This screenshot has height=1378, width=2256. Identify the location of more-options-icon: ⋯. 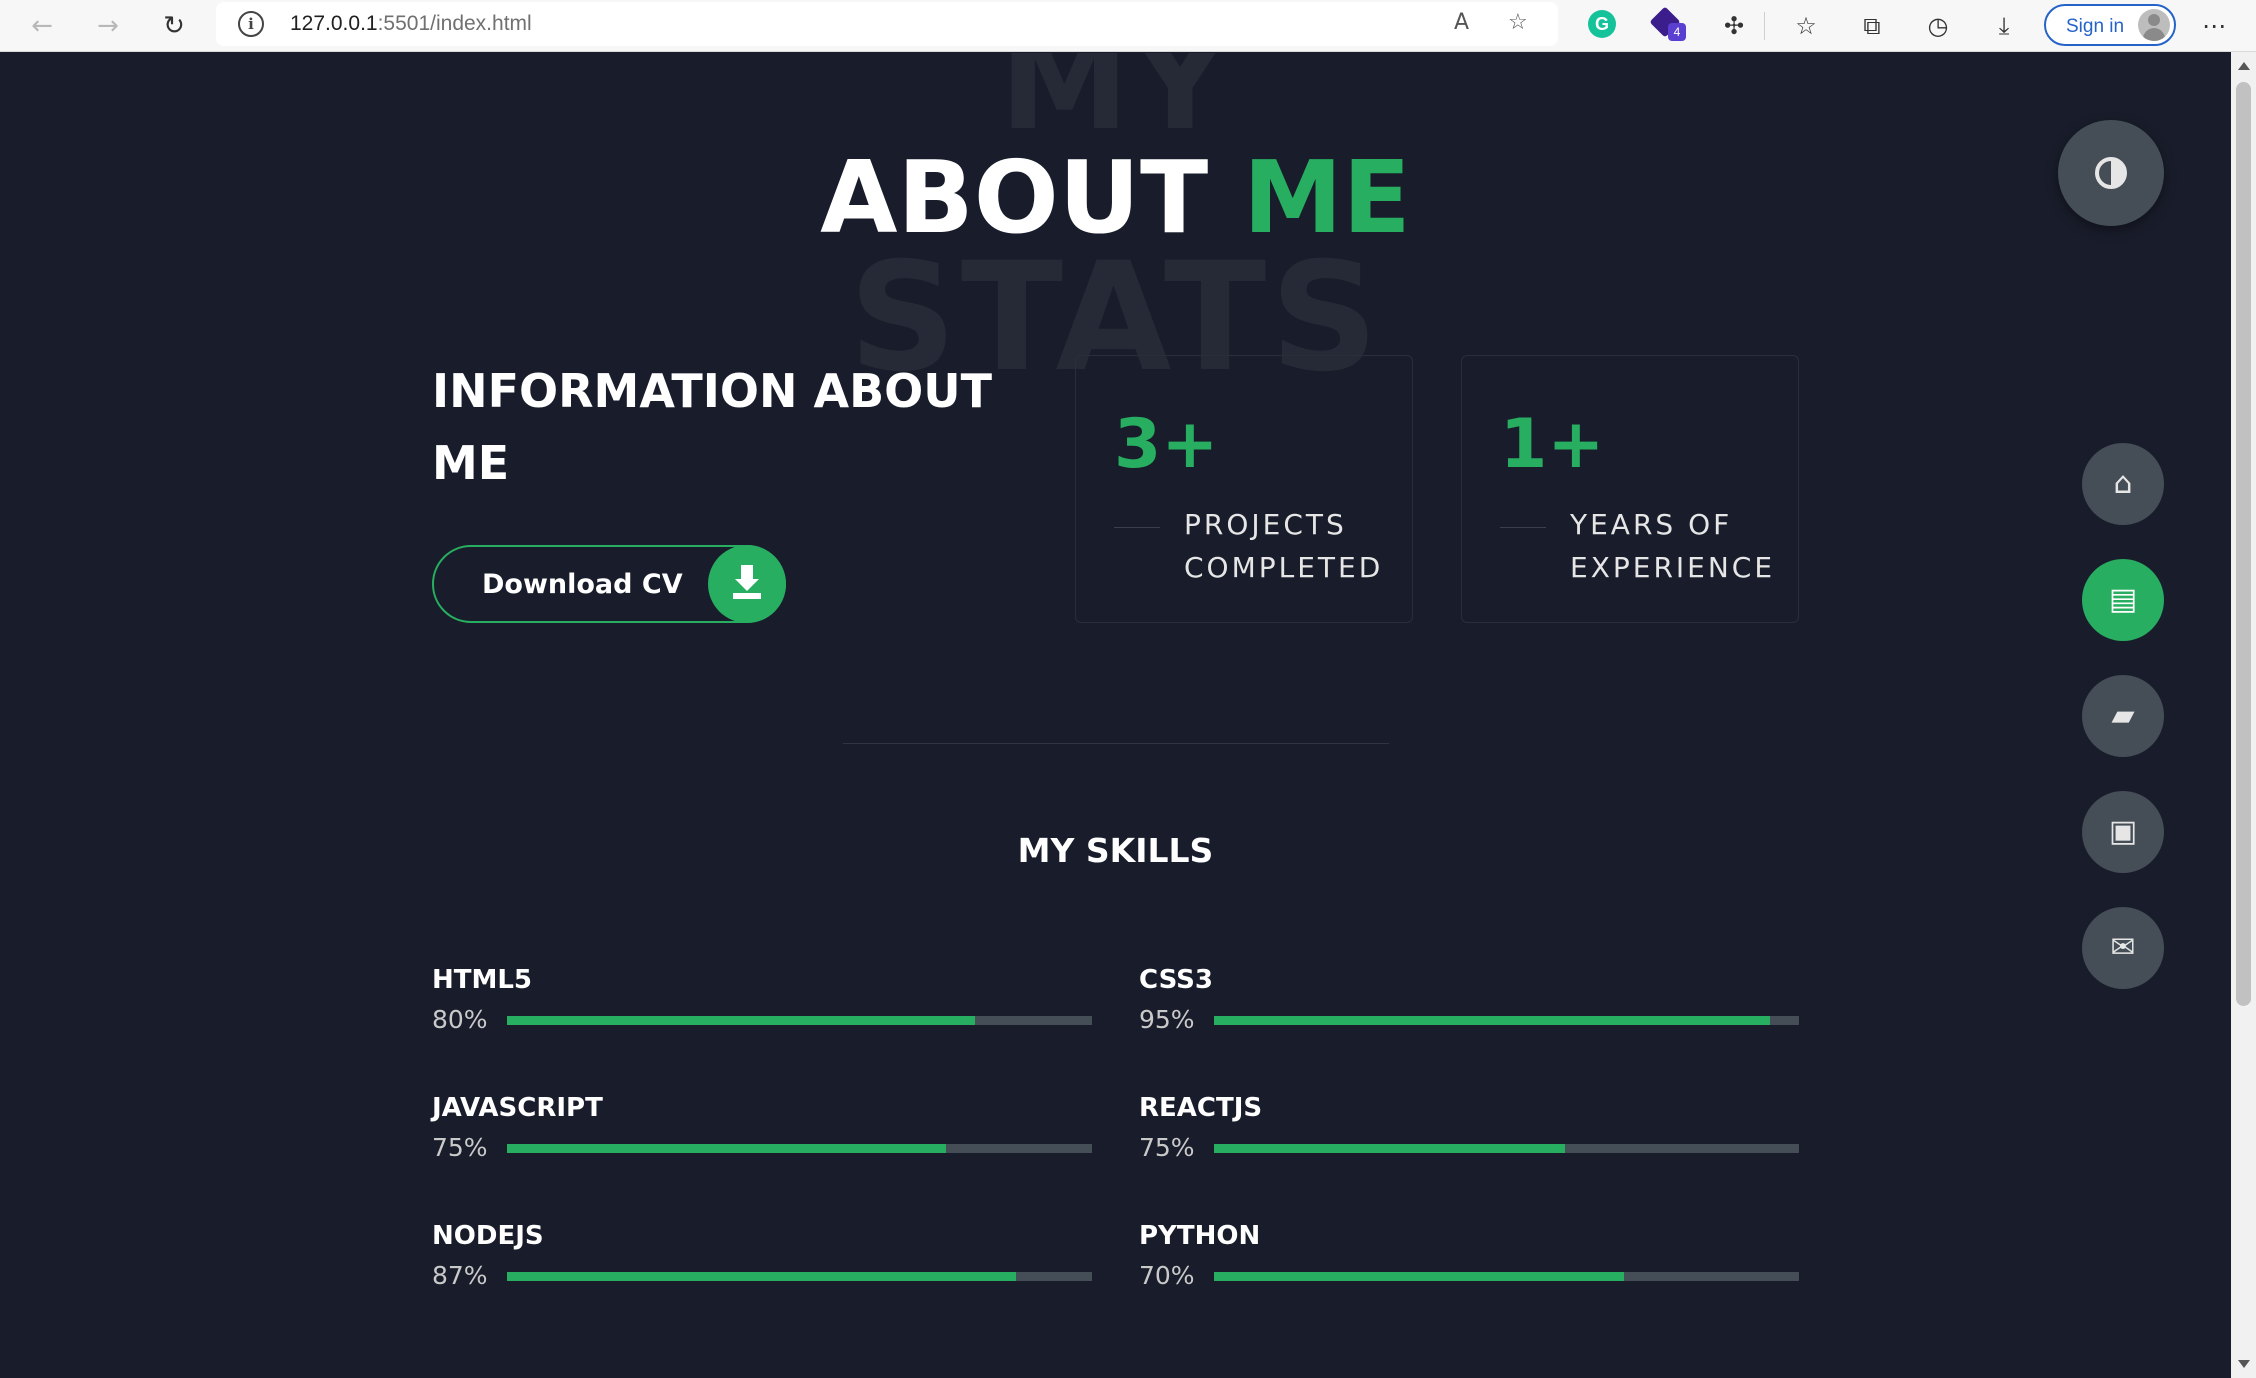
(2214, 26).